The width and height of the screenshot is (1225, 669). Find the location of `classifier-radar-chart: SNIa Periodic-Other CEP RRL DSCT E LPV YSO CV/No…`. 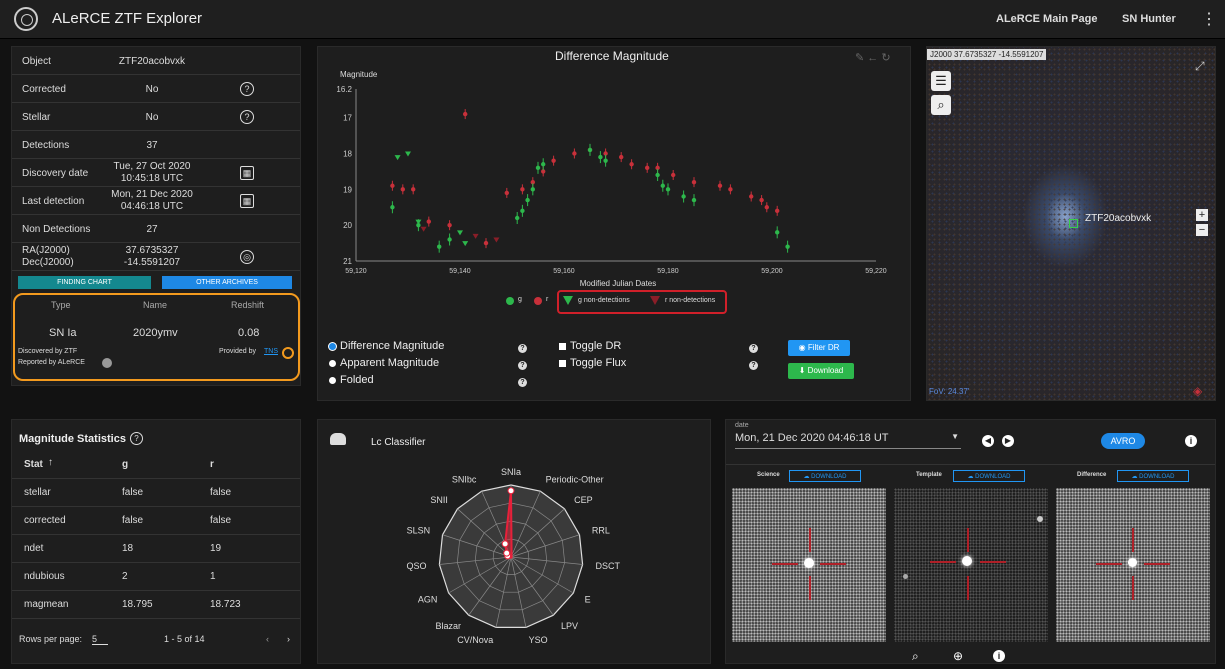

classifier-radar-chart: SNIa Periodic-Other CEP RRL DSCT E LPV YSO CV/No… is located at coordinates (515, 560).